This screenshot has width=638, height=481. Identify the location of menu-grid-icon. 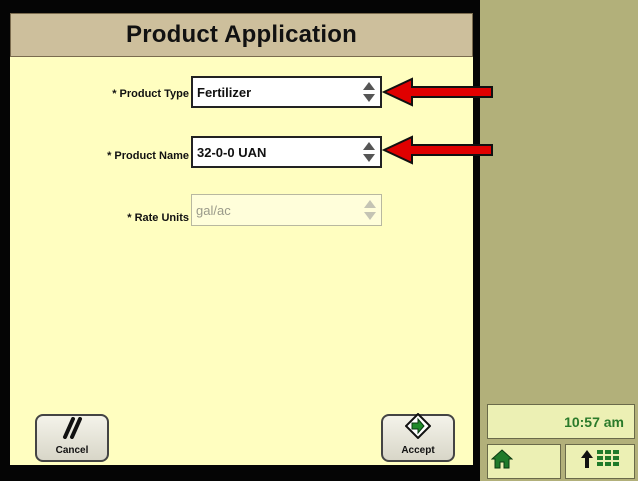
(600, 461).